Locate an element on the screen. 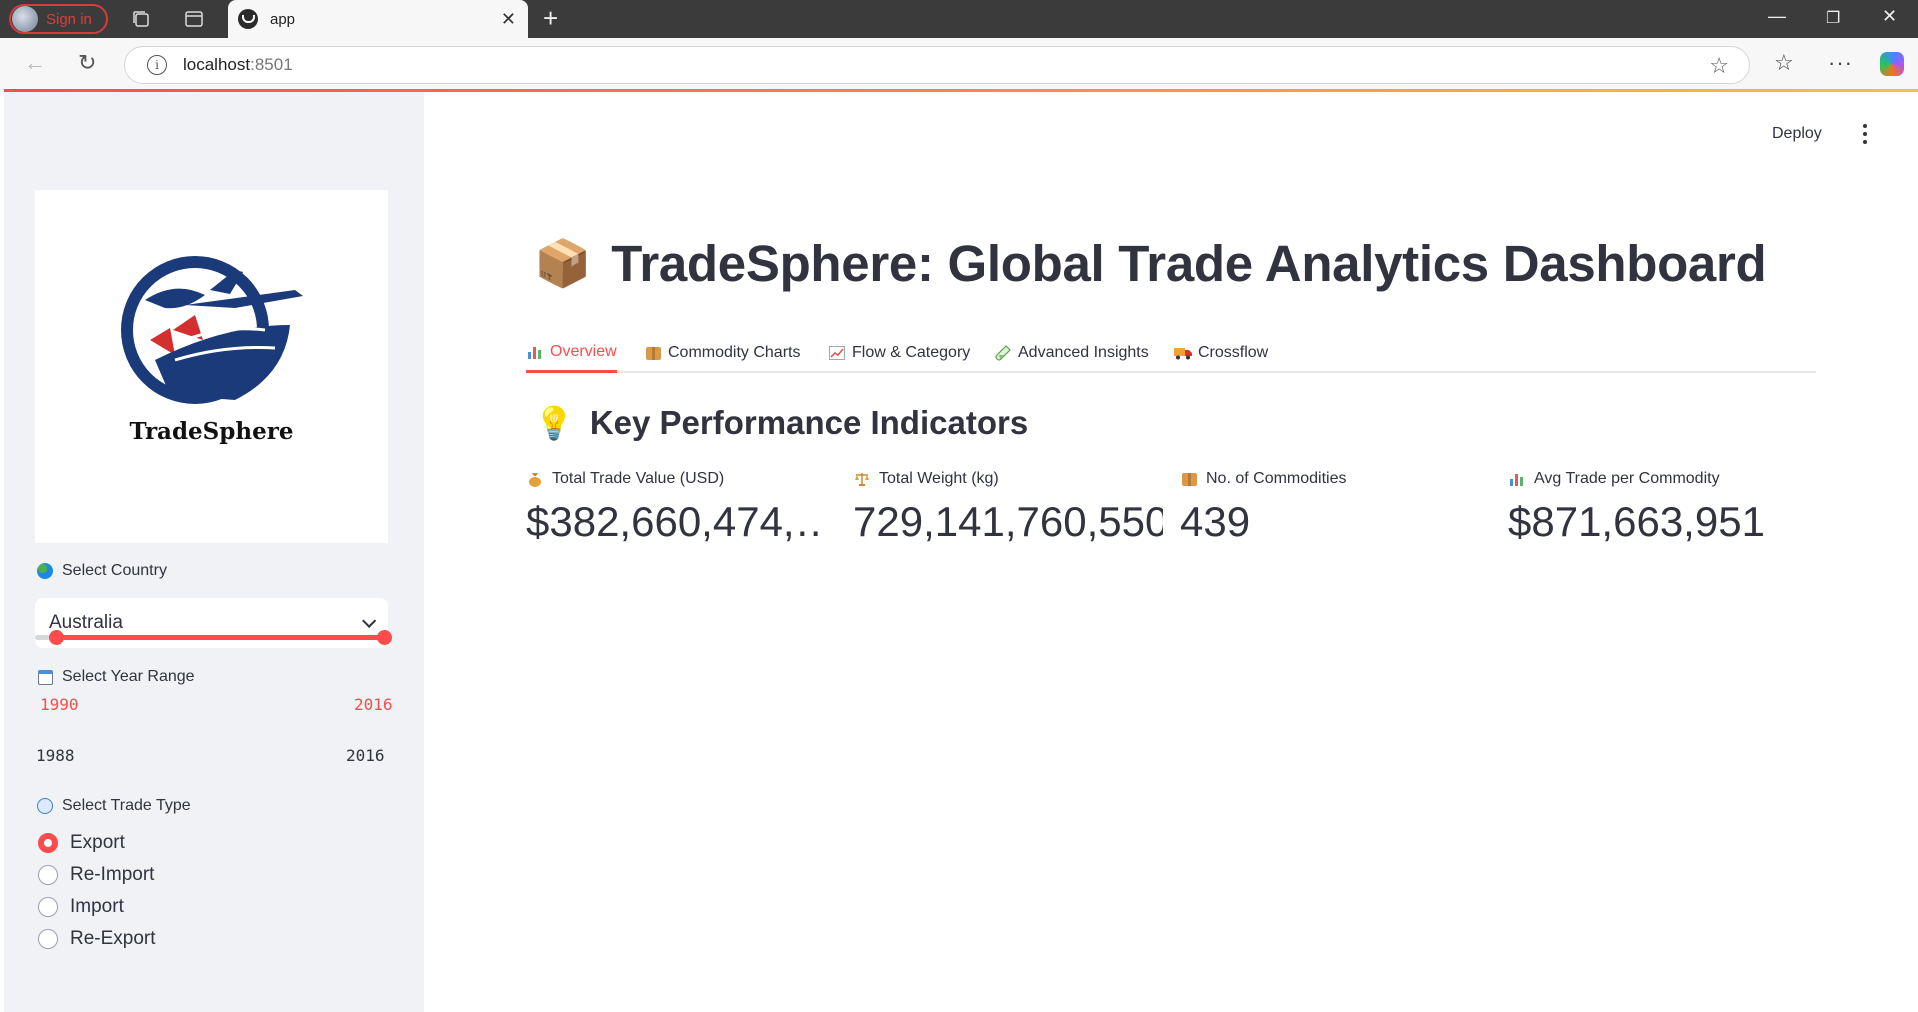 The image size is (1918, 1012). calendar-icon is located at coordinates (45, 677).